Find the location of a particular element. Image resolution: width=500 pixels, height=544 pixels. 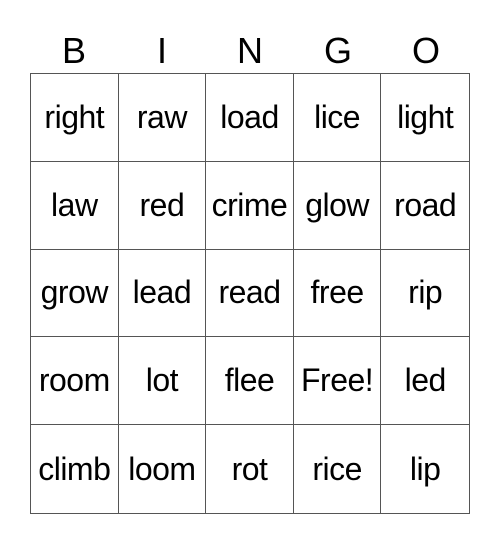

bingo-cell: lip is located at coordinates (425, 469).